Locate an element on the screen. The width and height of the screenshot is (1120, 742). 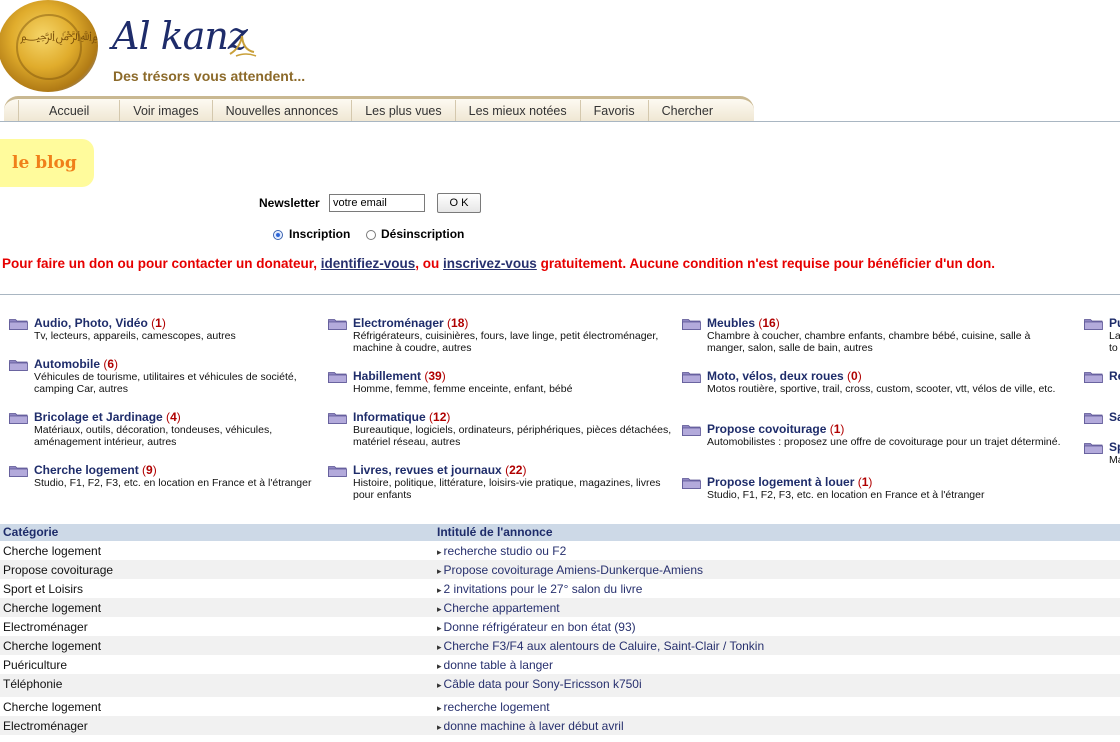
category-count-value: 12 is located at coordinates (440, 417).